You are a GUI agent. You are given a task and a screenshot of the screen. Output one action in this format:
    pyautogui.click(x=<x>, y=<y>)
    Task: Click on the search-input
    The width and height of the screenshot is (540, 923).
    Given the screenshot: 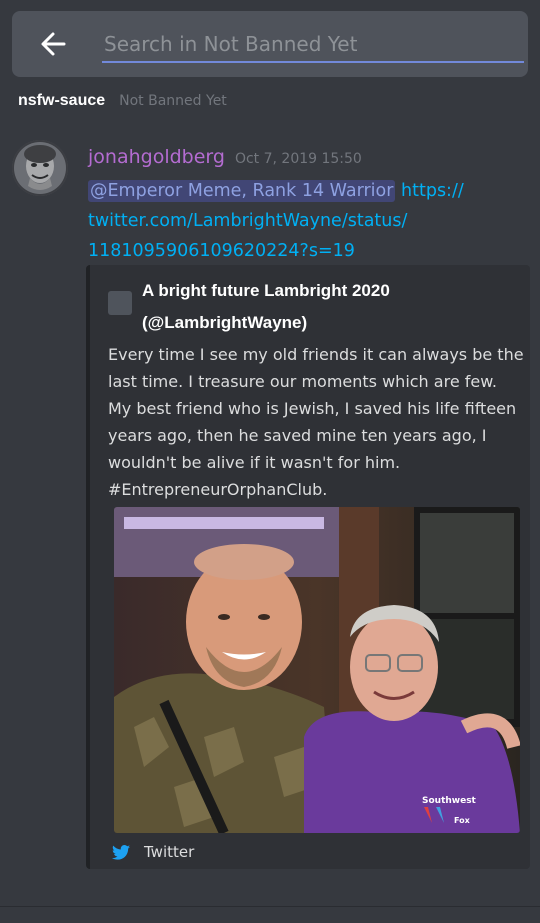 What is the action you would take?
    pyautogui.click(x=313, y=45)
    